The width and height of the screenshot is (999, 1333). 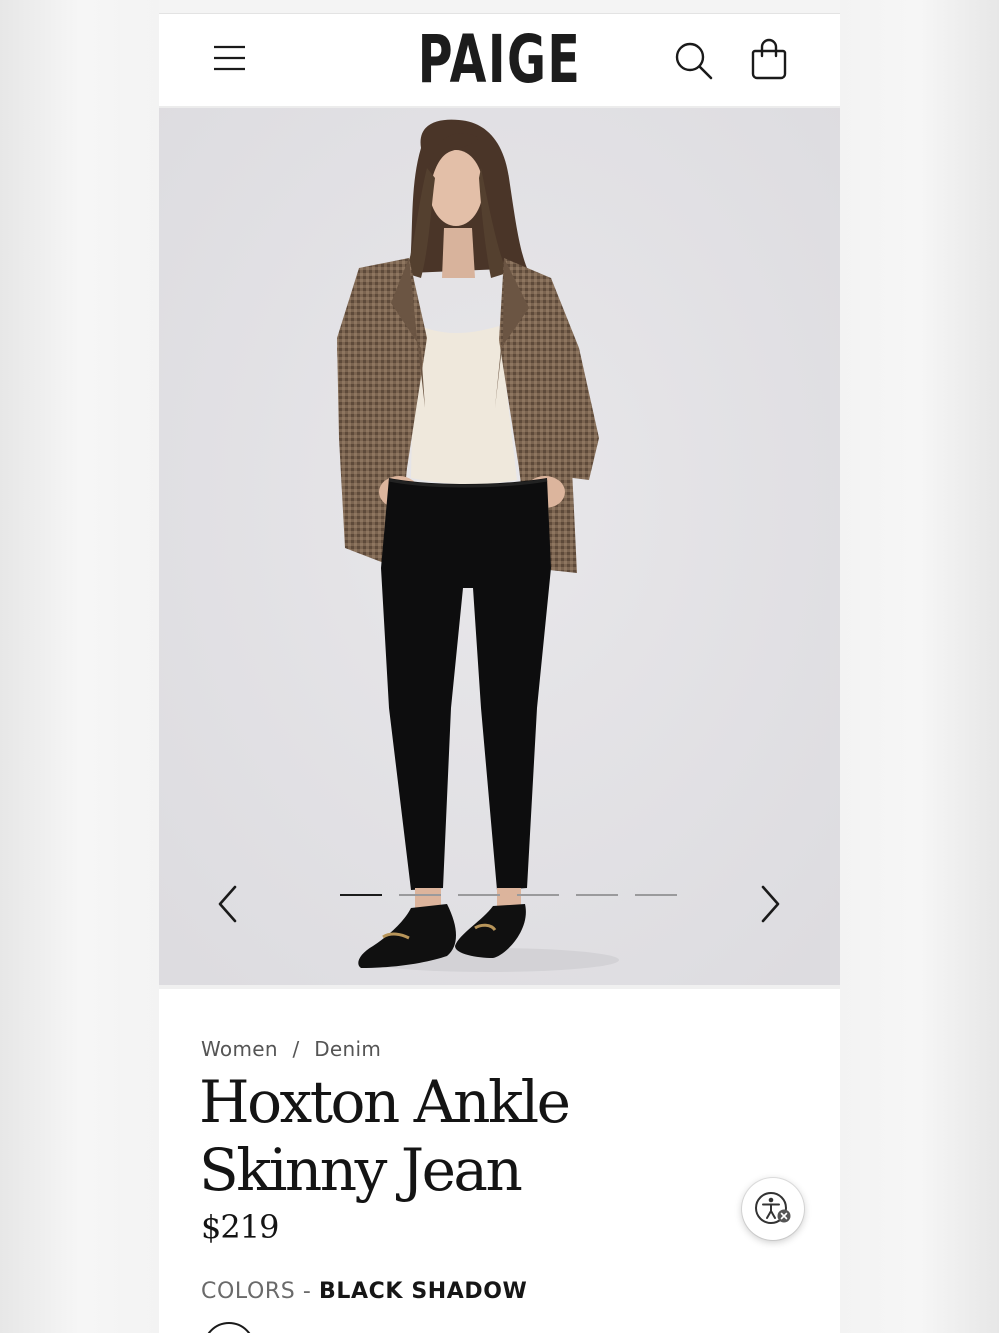 What do you see at coordinates (256, 1291) in the screenshot?
I see `colors-label: COLORS -` at bounding box center [256, 1291].